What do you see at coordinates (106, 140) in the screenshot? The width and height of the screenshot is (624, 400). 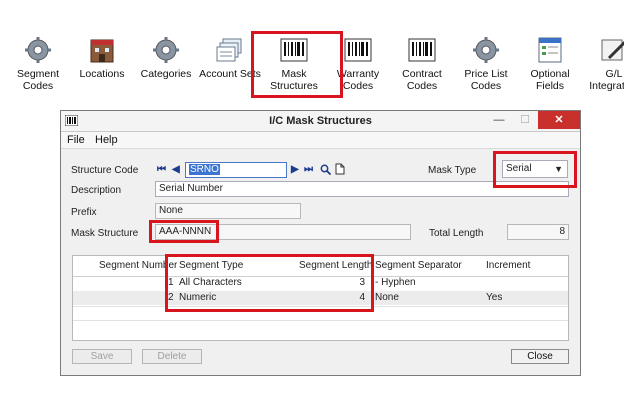 I see `menu-help: Help` at bounding box center [106, 140].